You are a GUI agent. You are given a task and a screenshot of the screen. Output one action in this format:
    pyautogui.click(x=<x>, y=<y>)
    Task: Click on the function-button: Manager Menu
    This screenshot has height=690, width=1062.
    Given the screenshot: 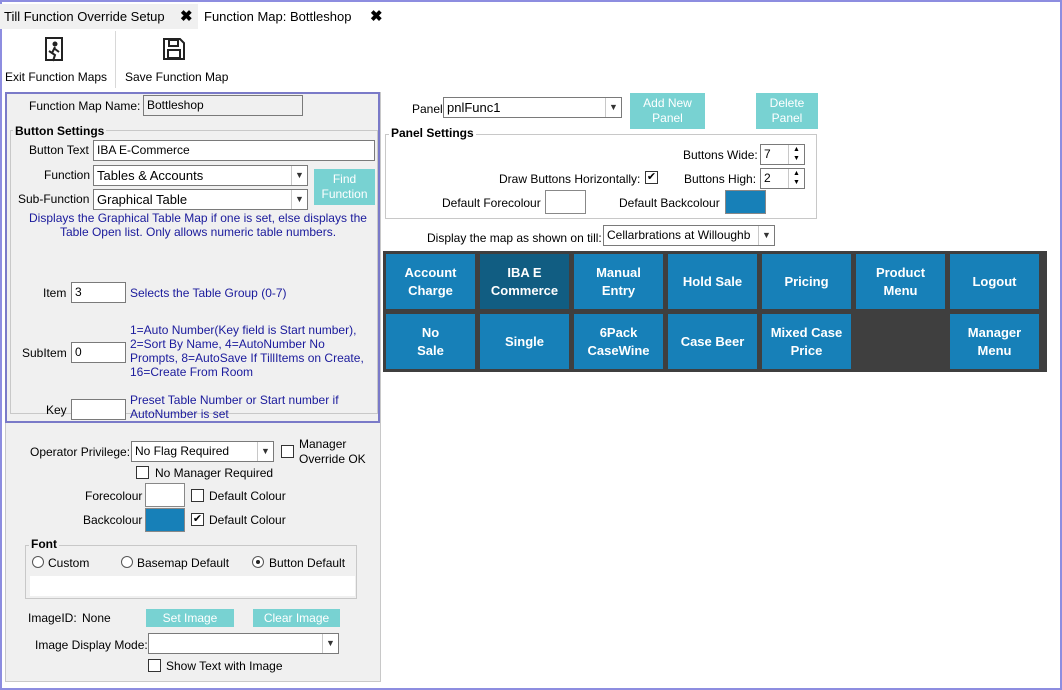 What is the action you would take?
    pyautogui.click(x=994, y=341)
    